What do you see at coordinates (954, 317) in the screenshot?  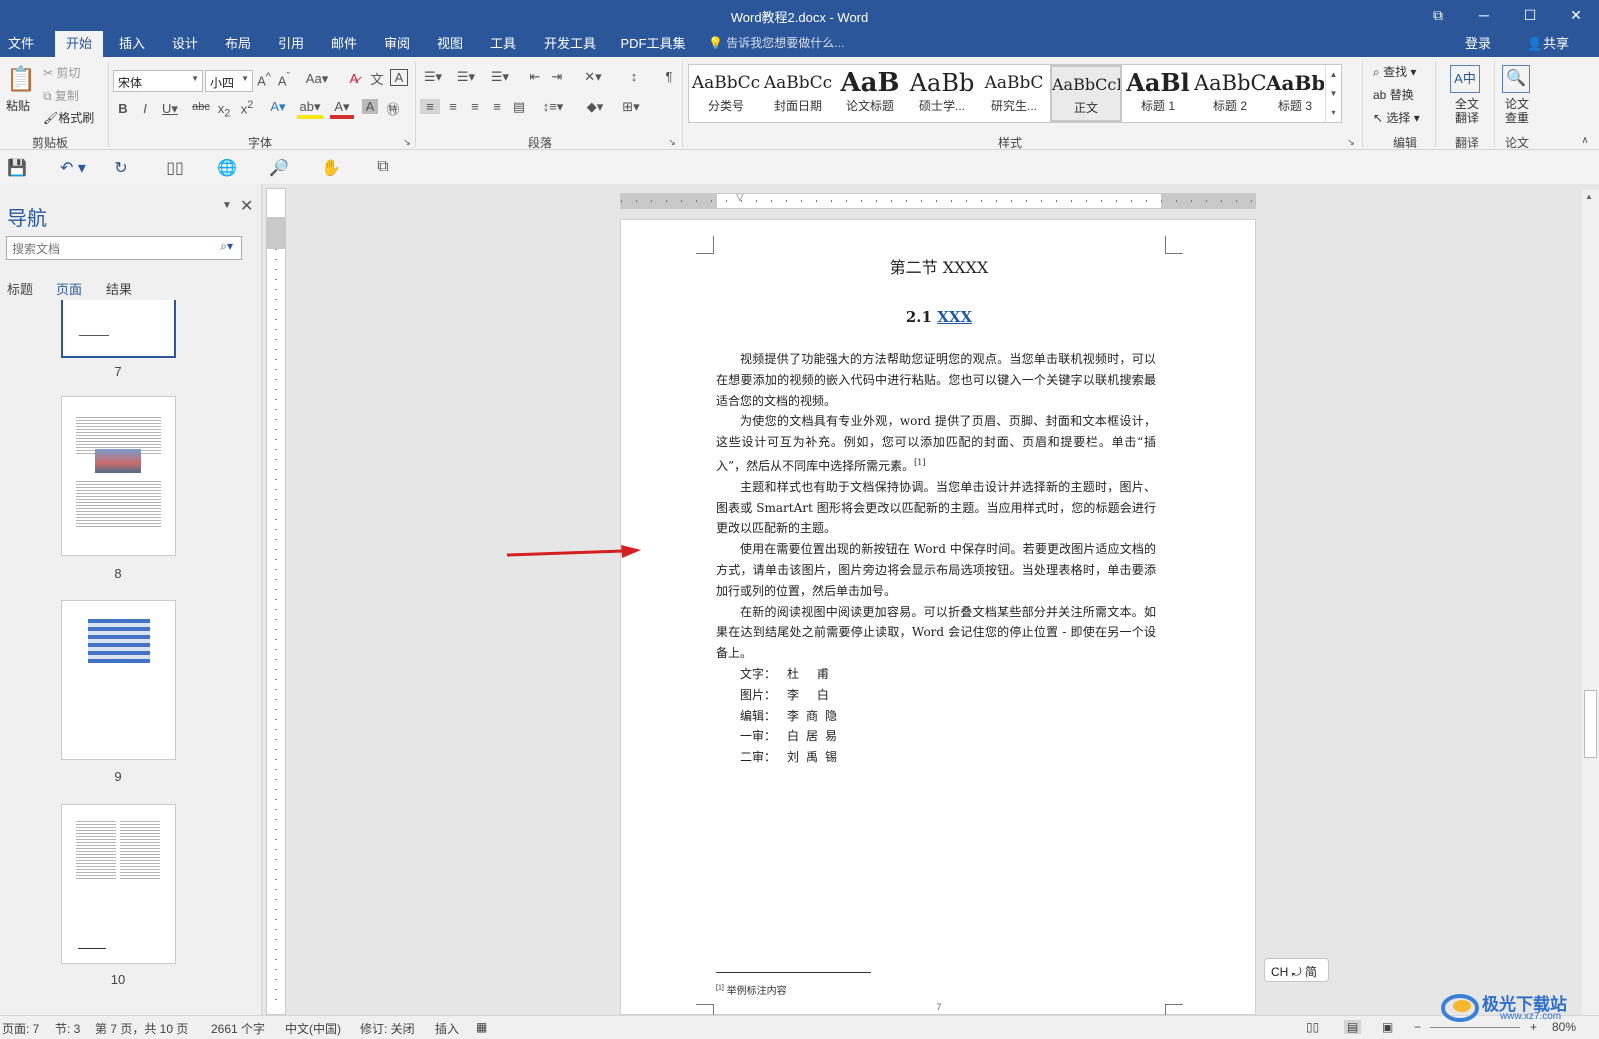 I see `heading-link: XXX` at bounding box center [954, 317].